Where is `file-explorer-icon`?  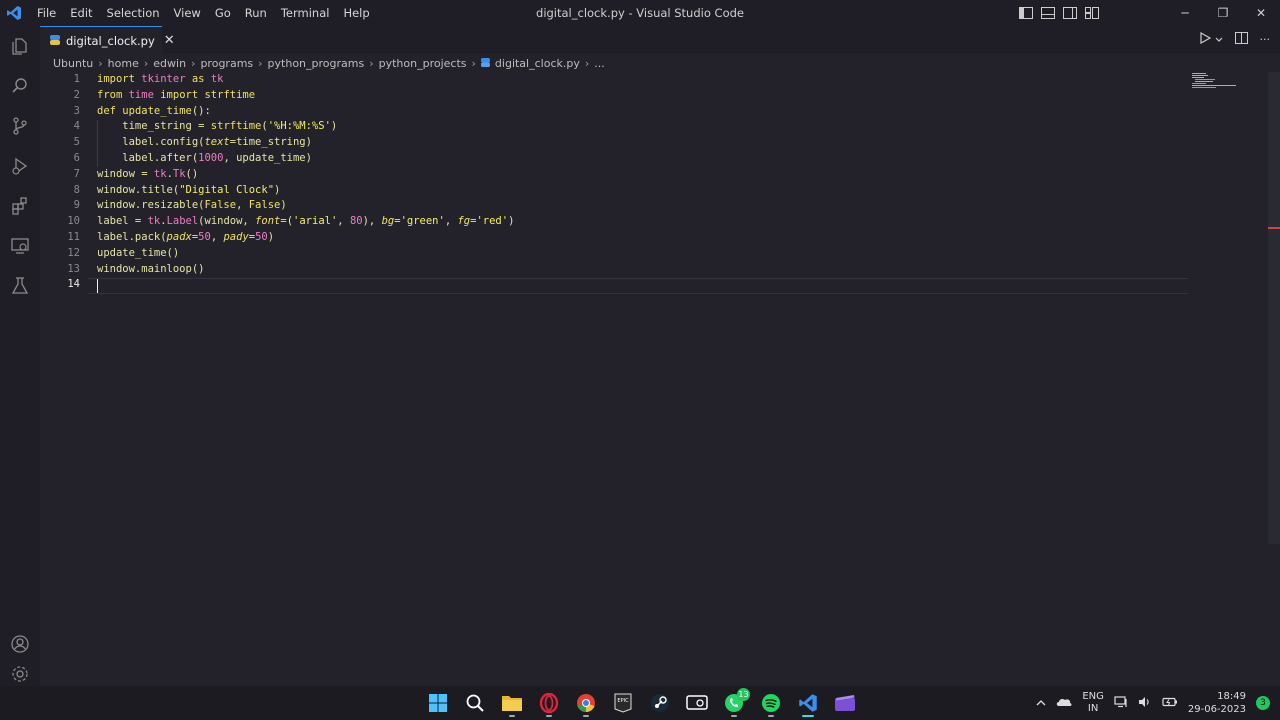
file-explorer-icon is located at coordinates (512, 703).